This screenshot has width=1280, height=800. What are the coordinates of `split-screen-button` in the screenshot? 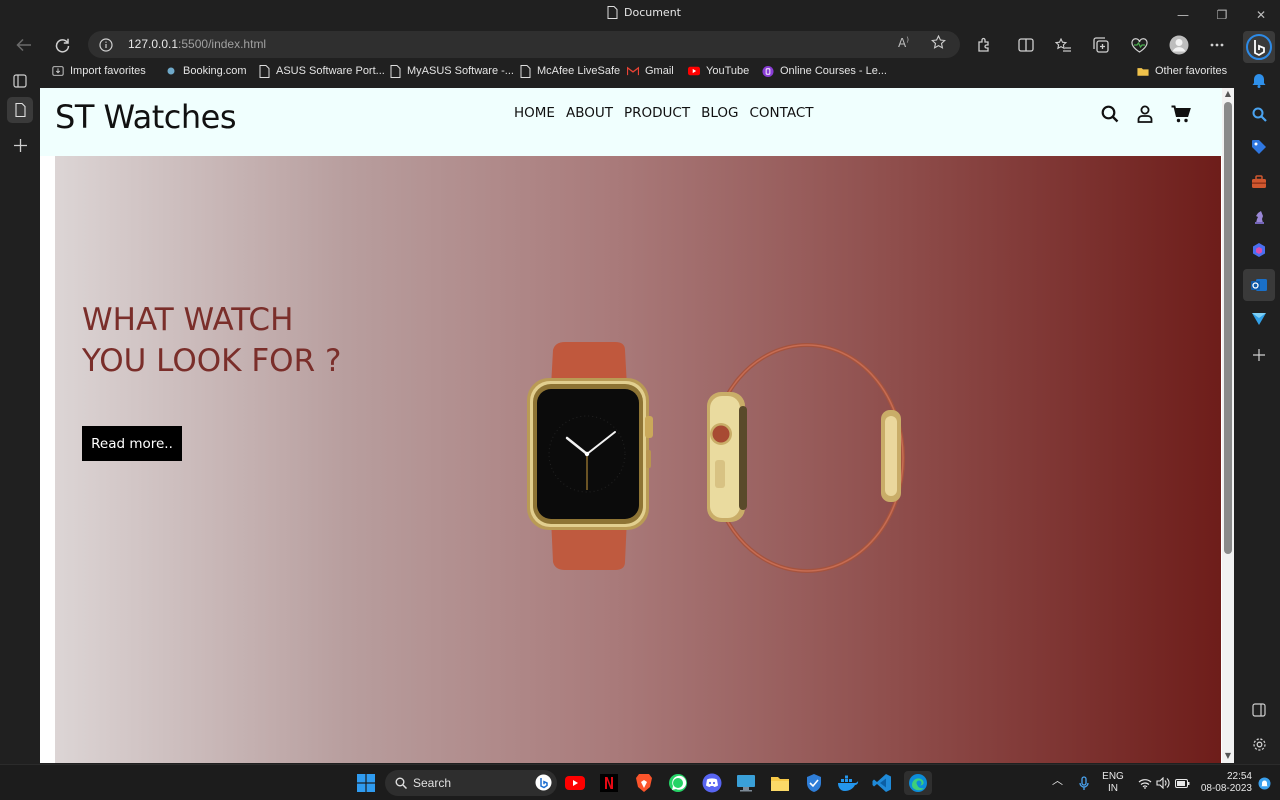 It's located at (1026, 45).